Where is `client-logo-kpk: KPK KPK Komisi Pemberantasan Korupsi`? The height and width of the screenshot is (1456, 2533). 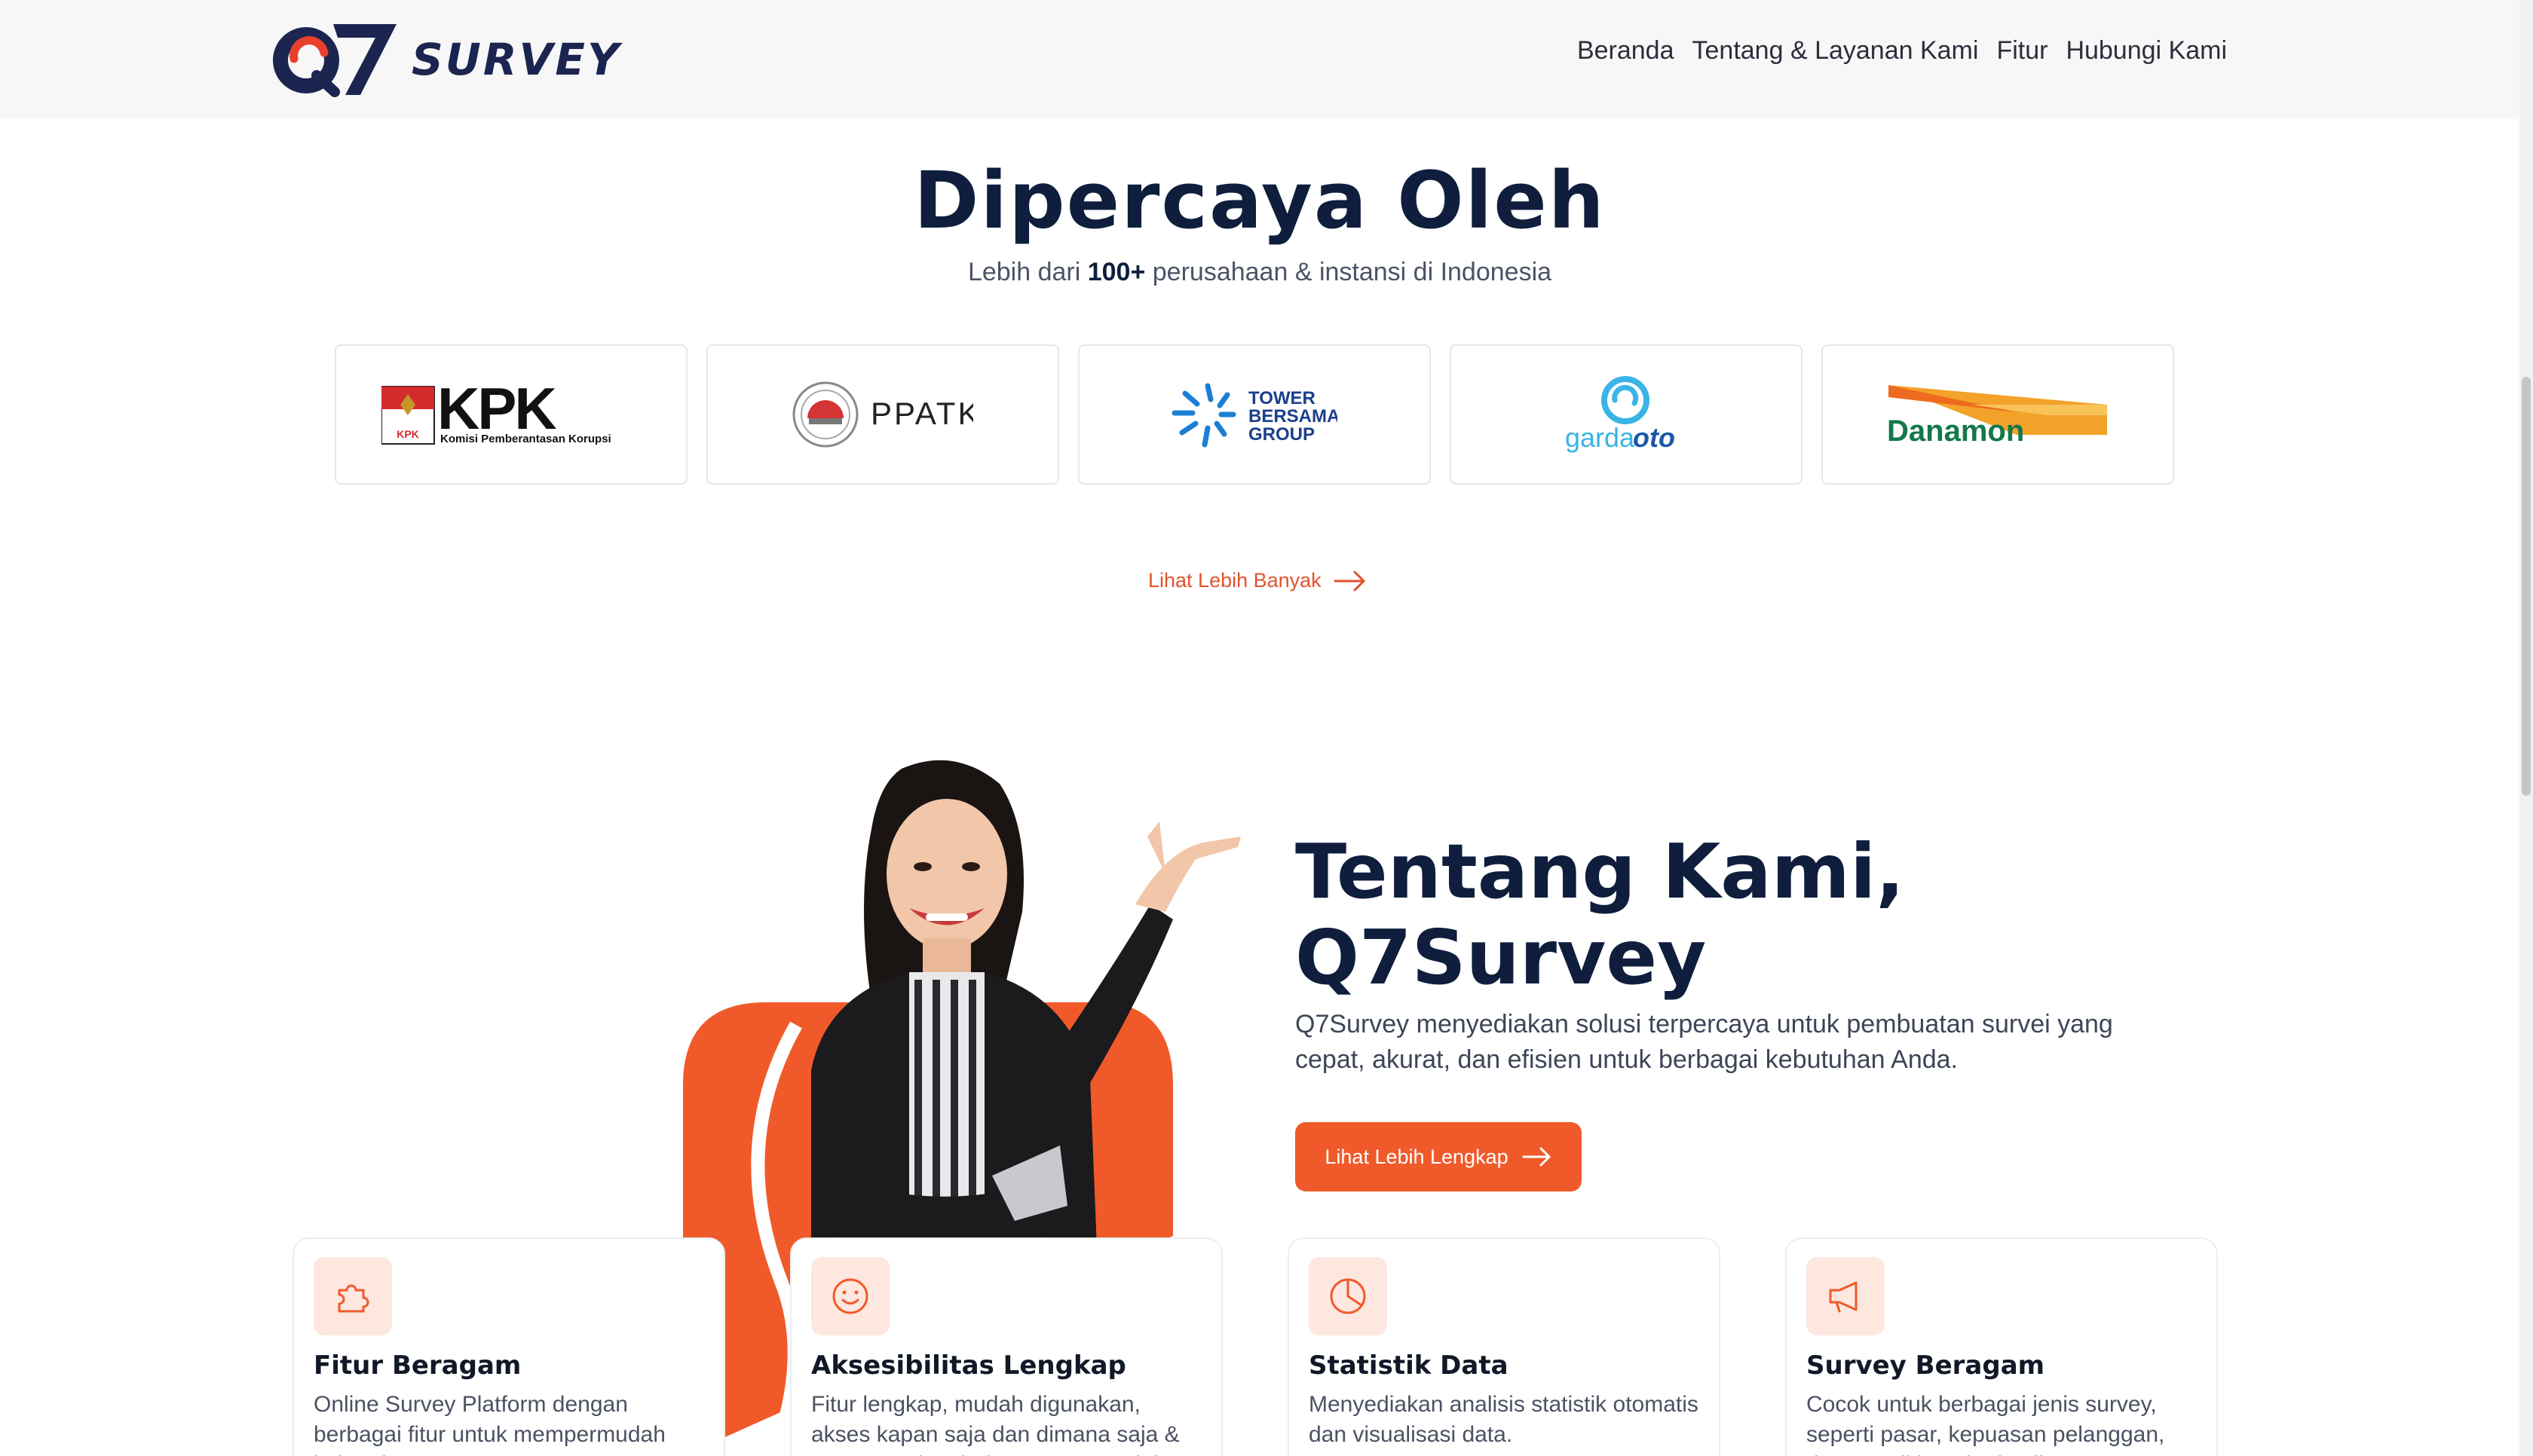
client-logo-kpk: KPK KPK Komisi Pemberantasan Korupsi is located at coordinates (511, 414).